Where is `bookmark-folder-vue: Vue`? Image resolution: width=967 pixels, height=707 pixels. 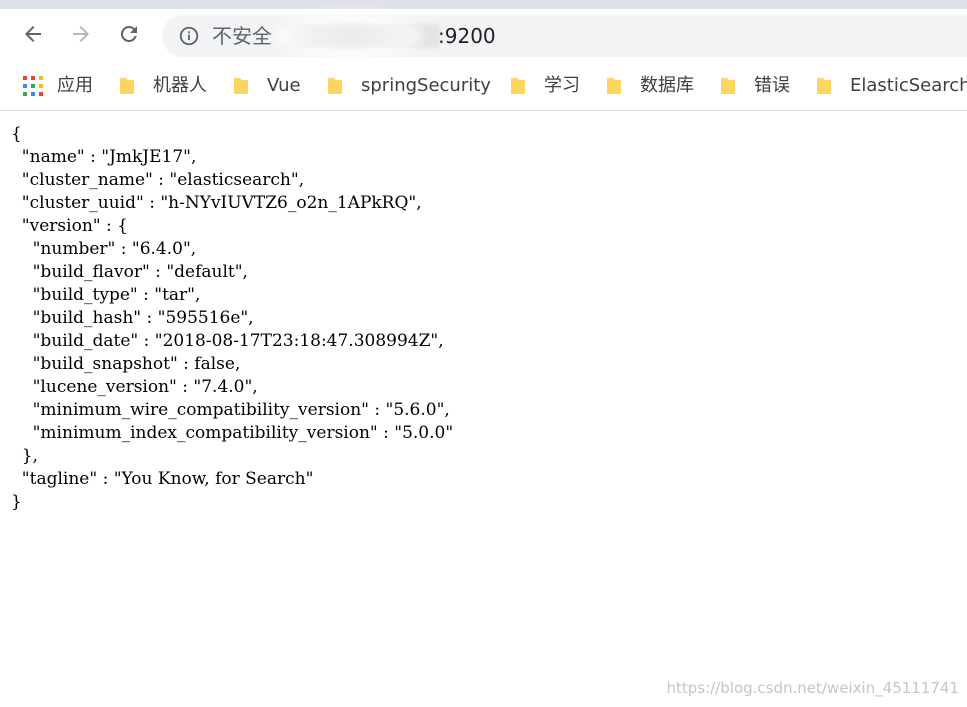 bookmark-folder-vue: Vue is located at coordinates (267, 86).